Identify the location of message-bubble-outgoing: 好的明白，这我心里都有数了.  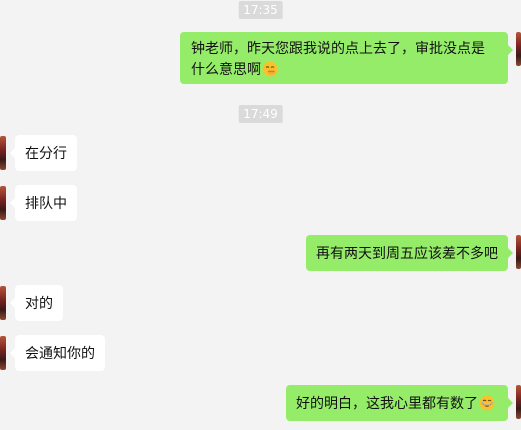
(399, 403).